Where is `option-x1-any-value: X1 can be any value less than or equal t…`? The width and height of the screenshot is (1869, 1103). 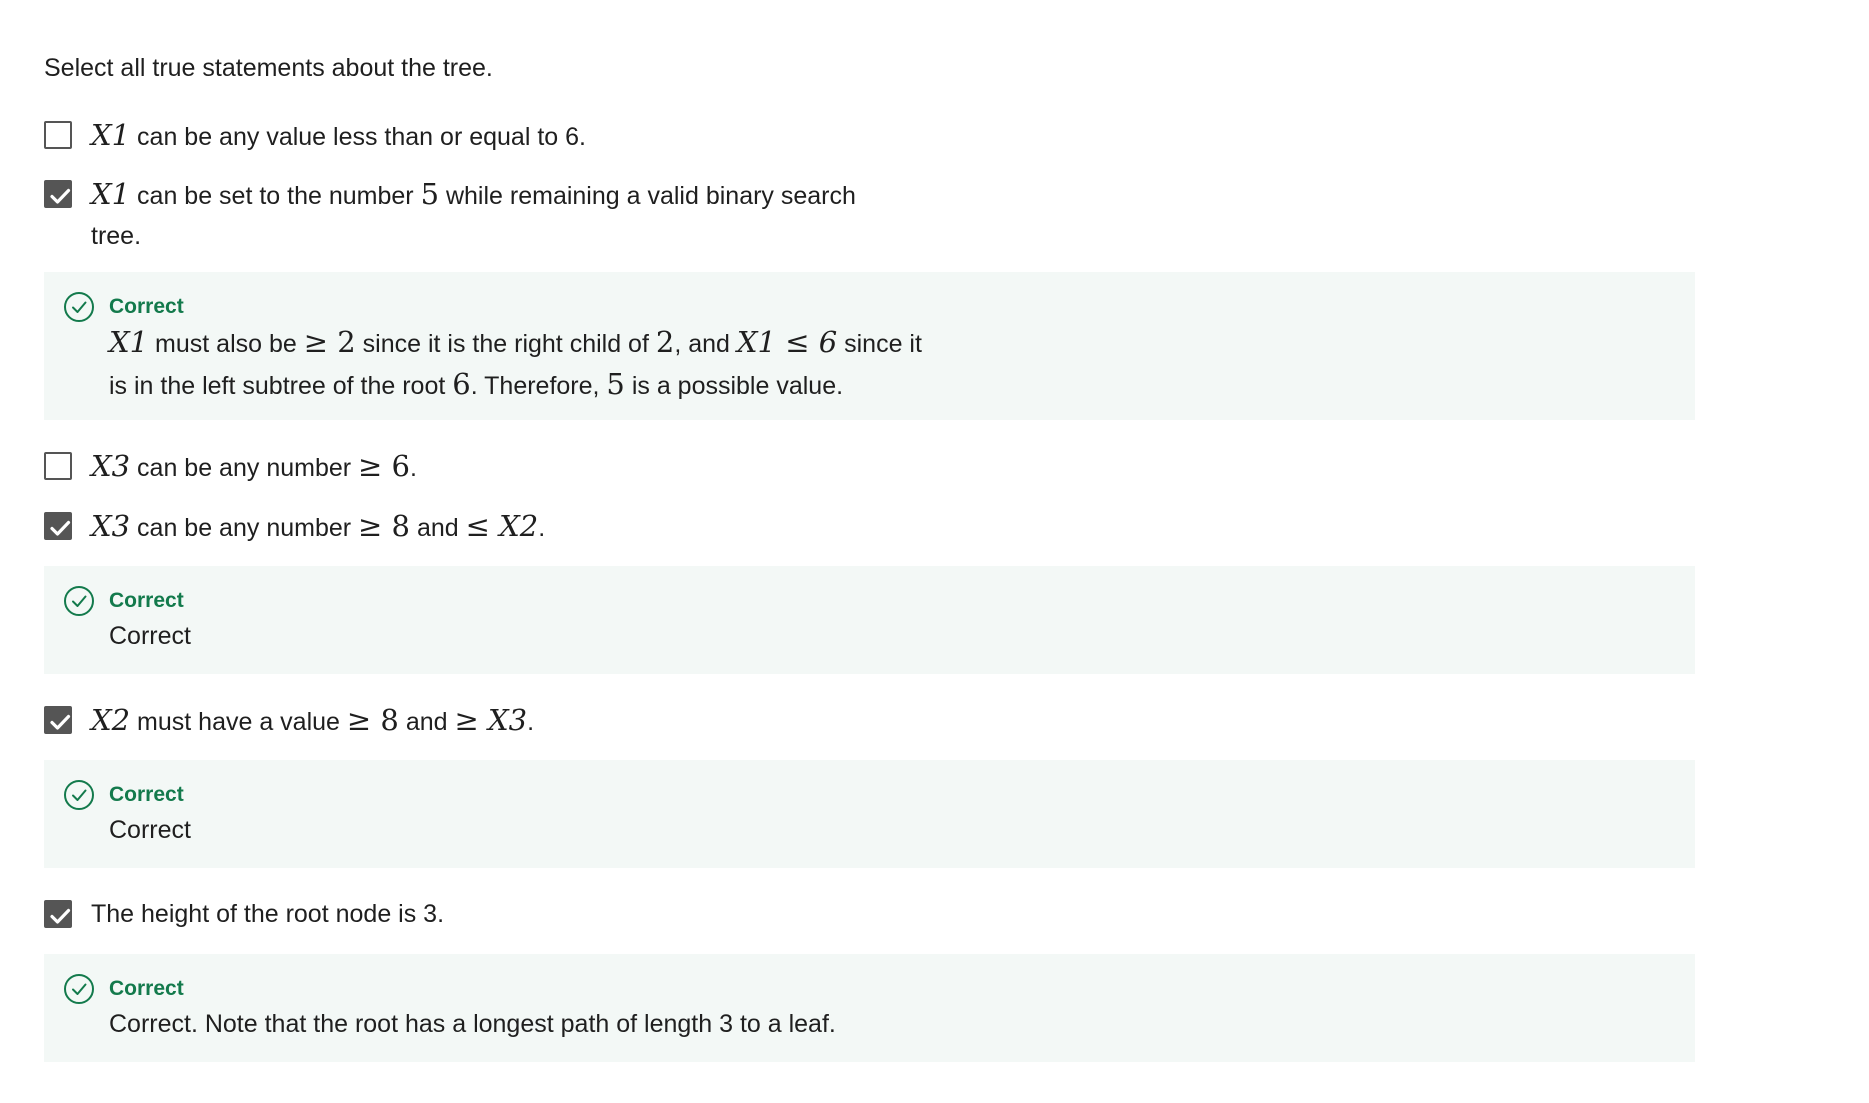 option-x1-any-value: X1 can be any value less than or equal t… is located at coordinates (444, 135).